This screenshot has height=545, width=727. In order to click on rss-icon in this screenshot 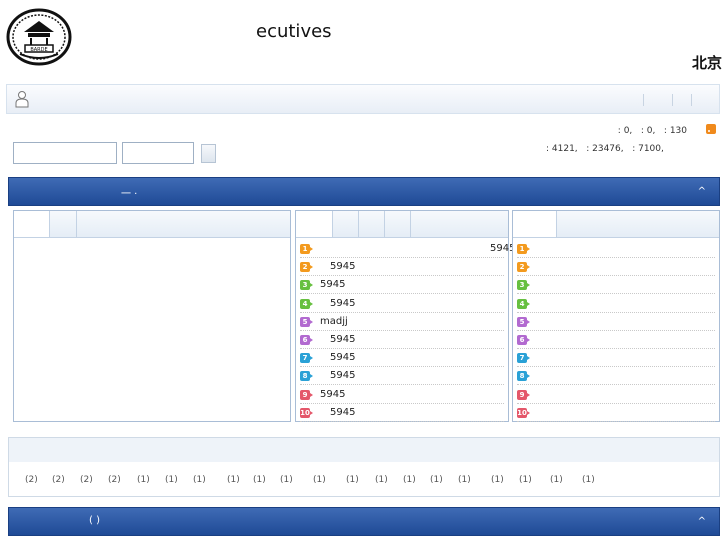, I will do `click(711, 129)`.